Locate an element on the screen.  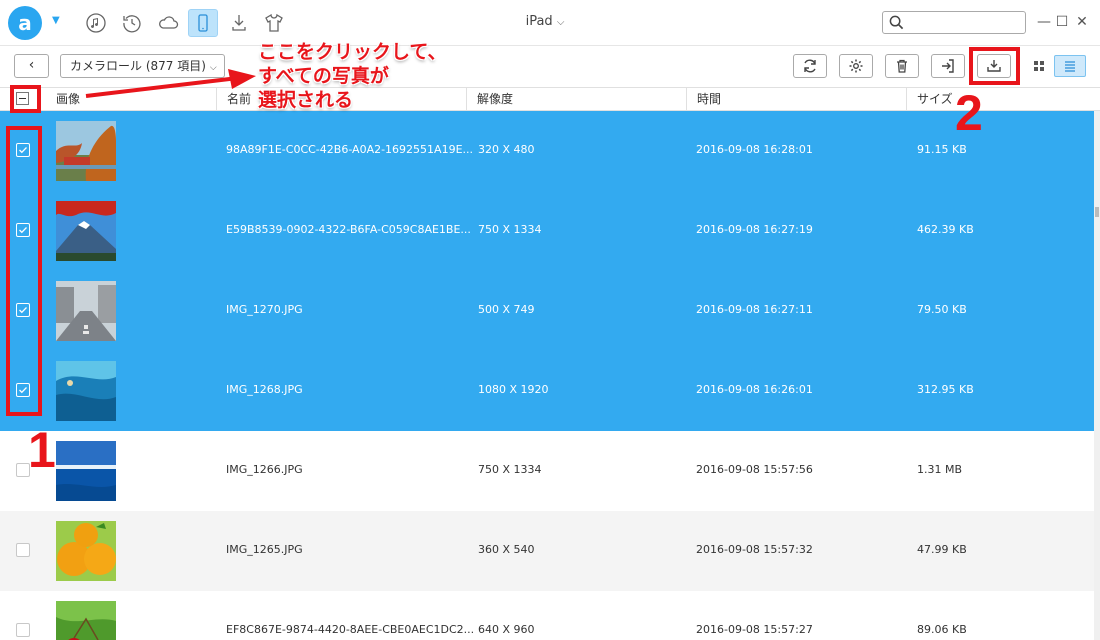
annotation-step-1: 1 is located at coordinates (42, 450).